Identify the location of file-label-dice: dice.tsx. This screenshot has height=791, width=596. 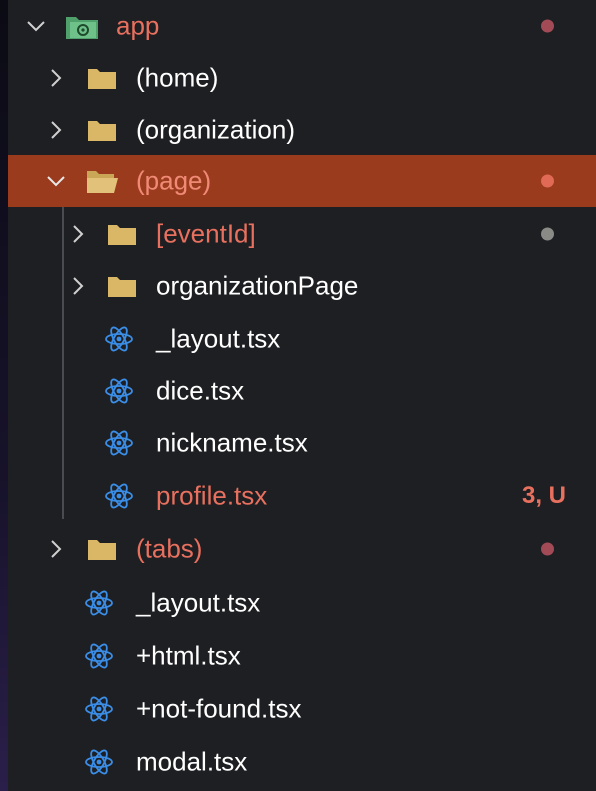
(200, 390).